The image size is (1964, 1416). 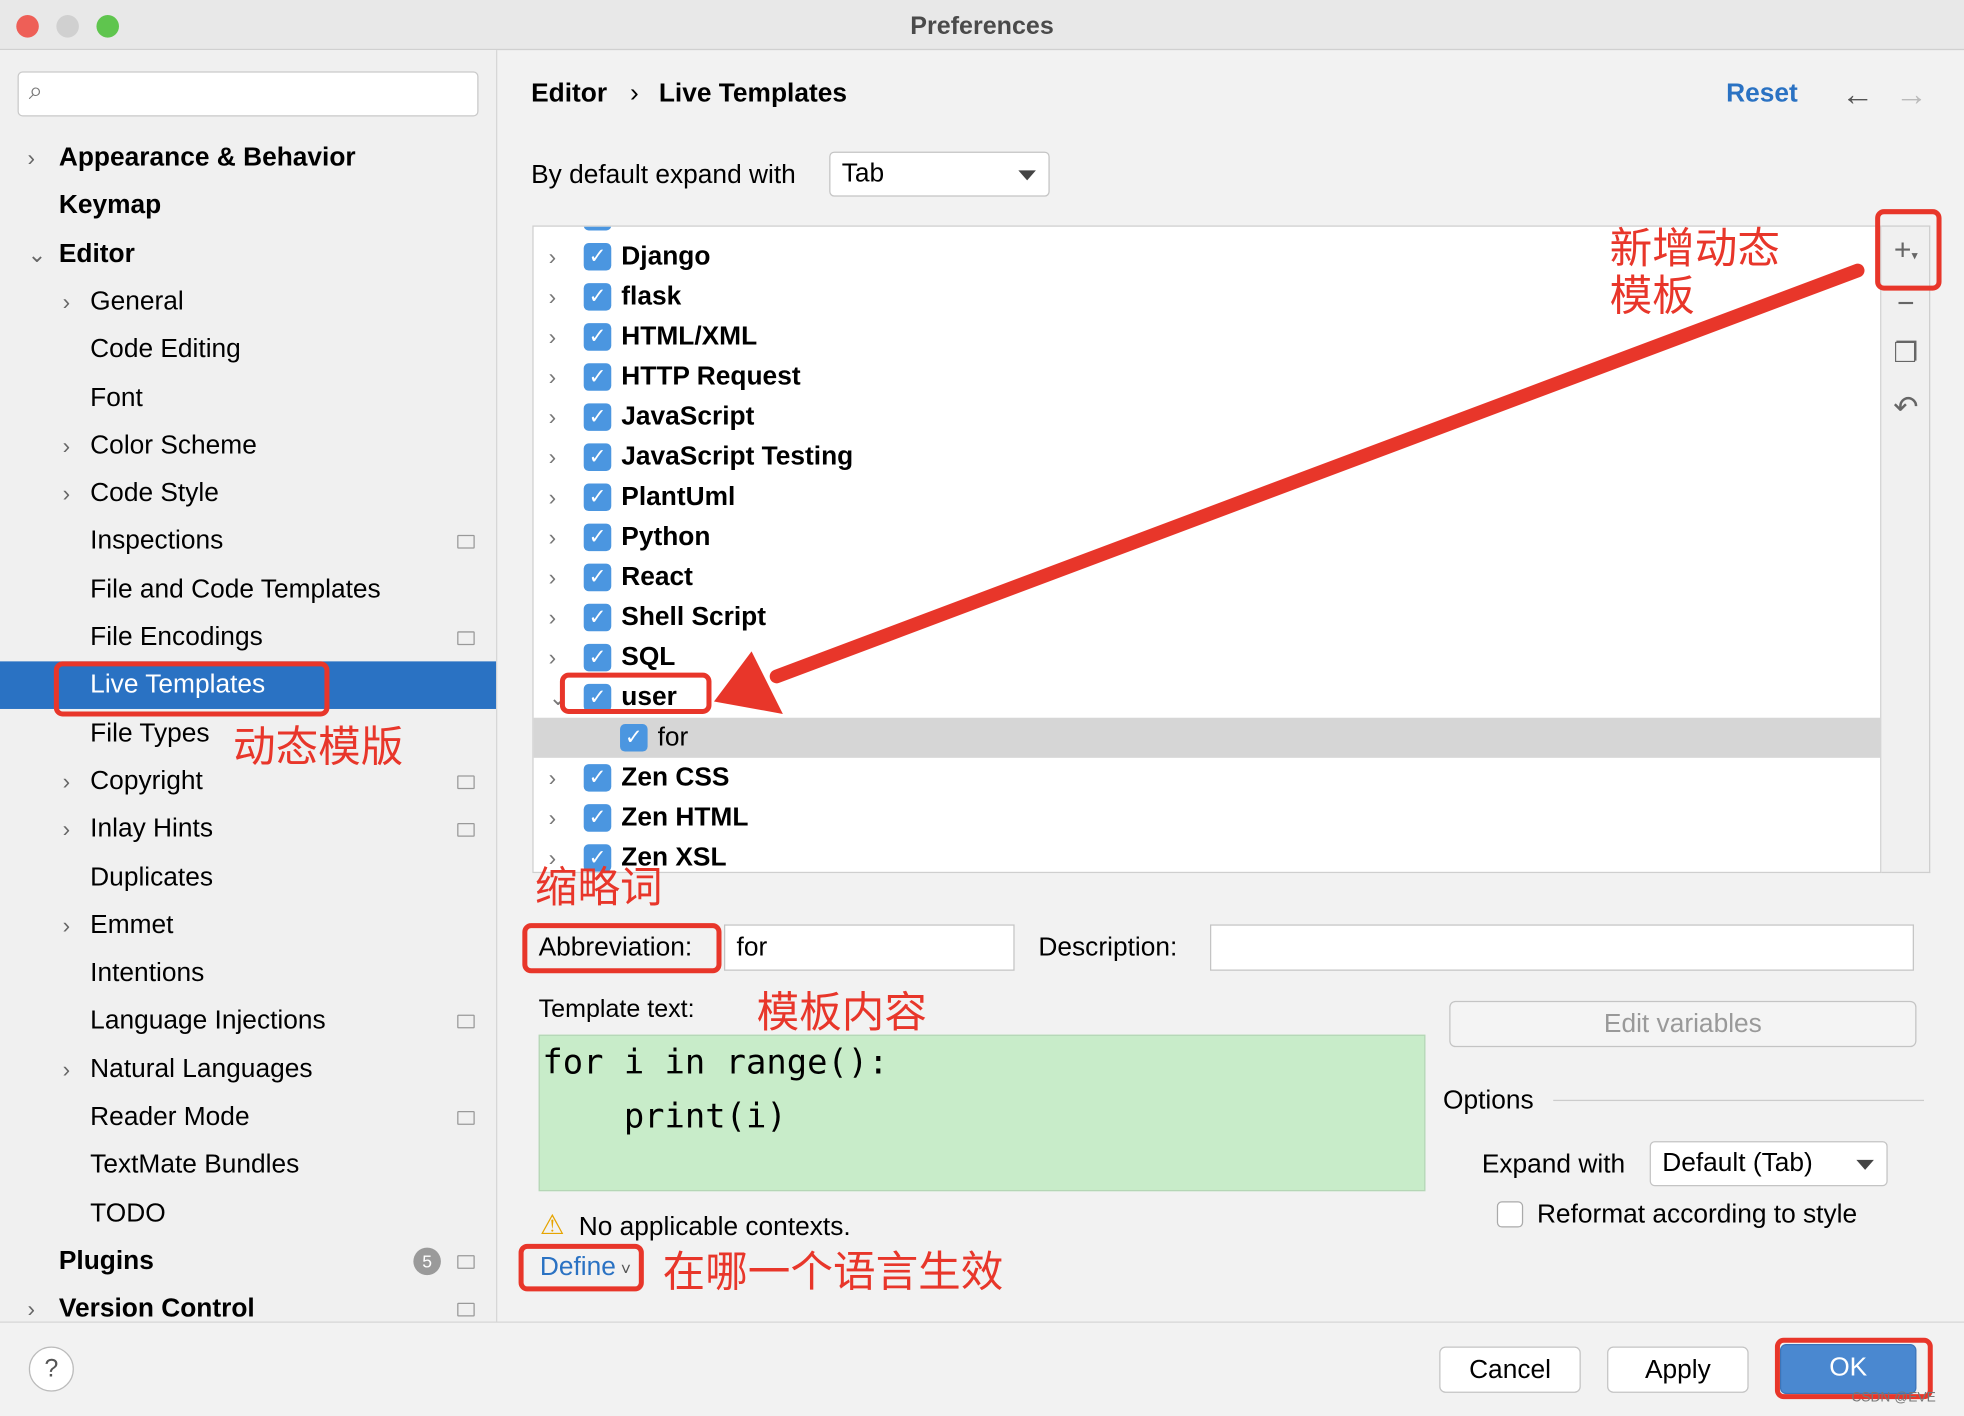 I want to click on watermark: CSDN @EVE, so click(x=1893, y=1398).